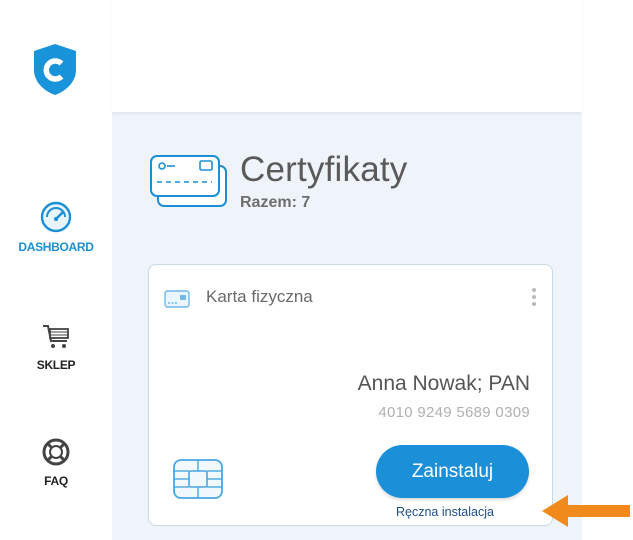 This screenshot has height=540, width=633. Describe the element at coordinates (55, 69) in the screenshot. I see `shield-logo-icon` at that location.